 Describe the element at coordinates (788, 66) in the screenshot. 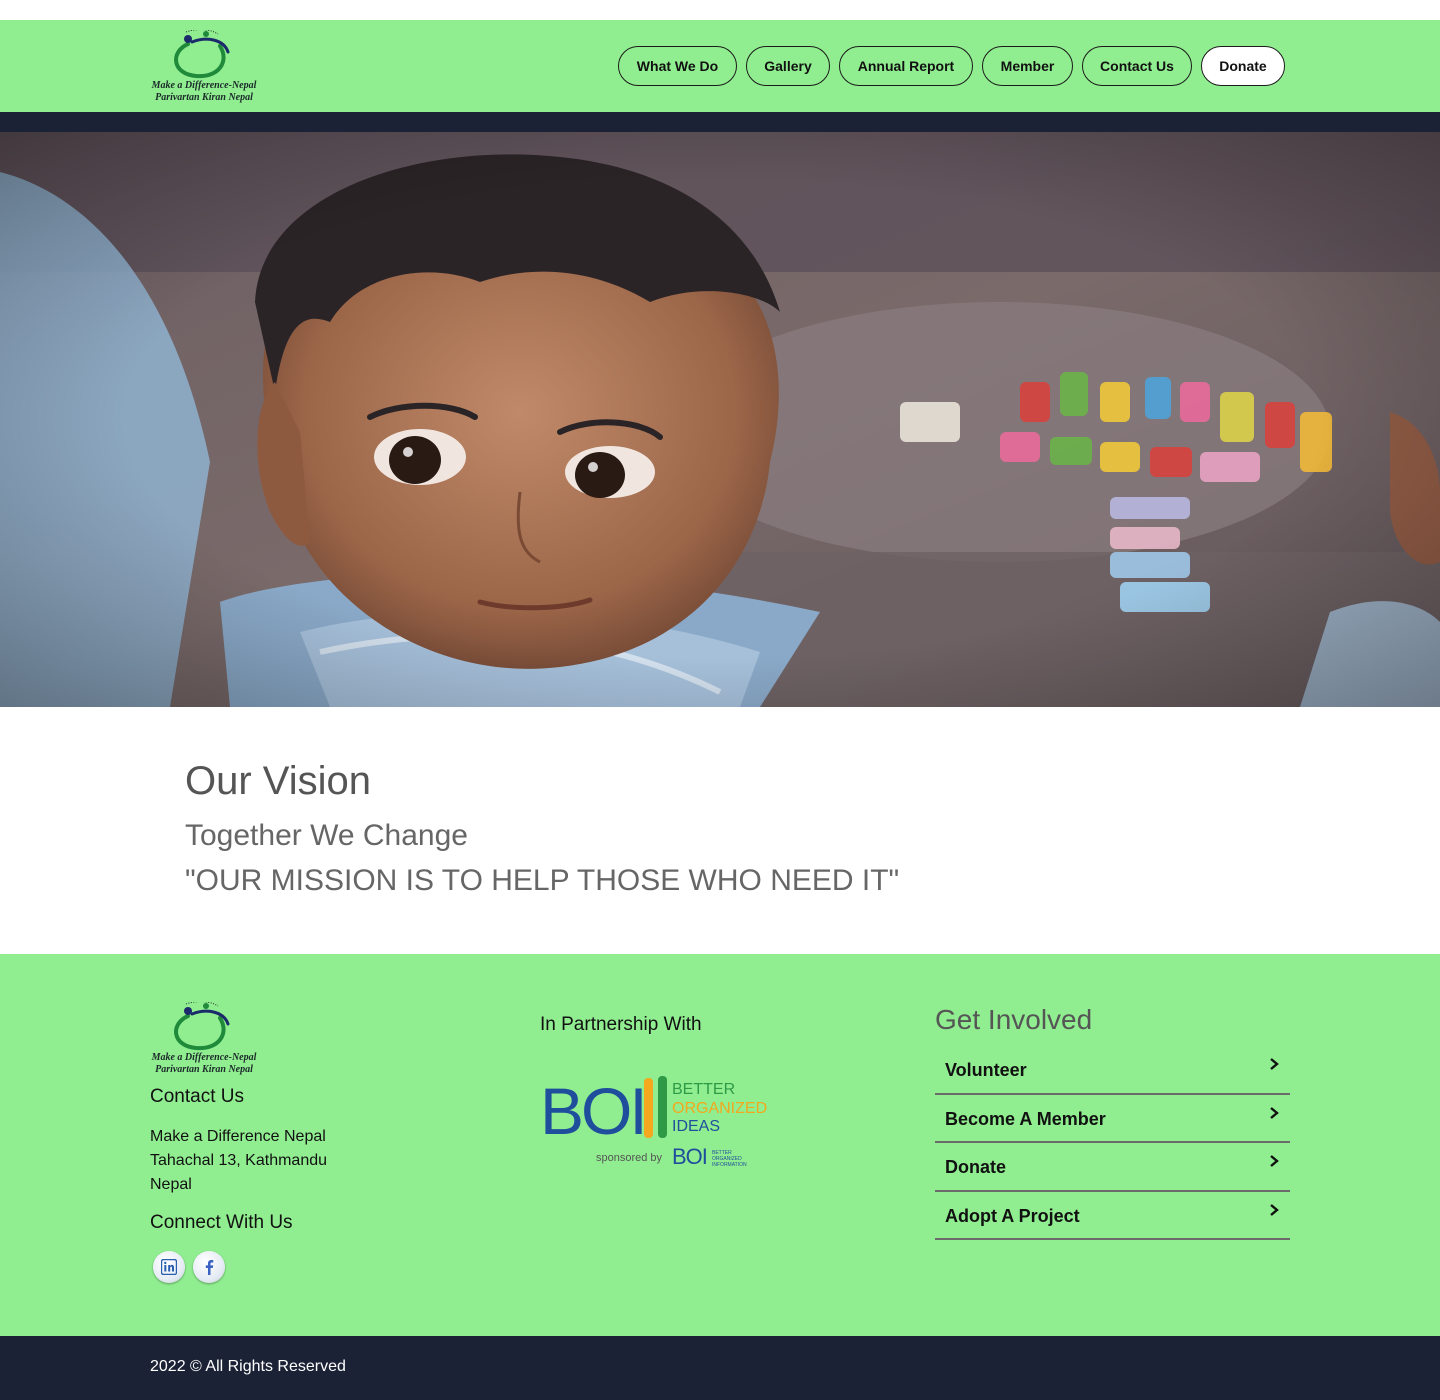

I see `nav-gallery: Gallery` at that location.